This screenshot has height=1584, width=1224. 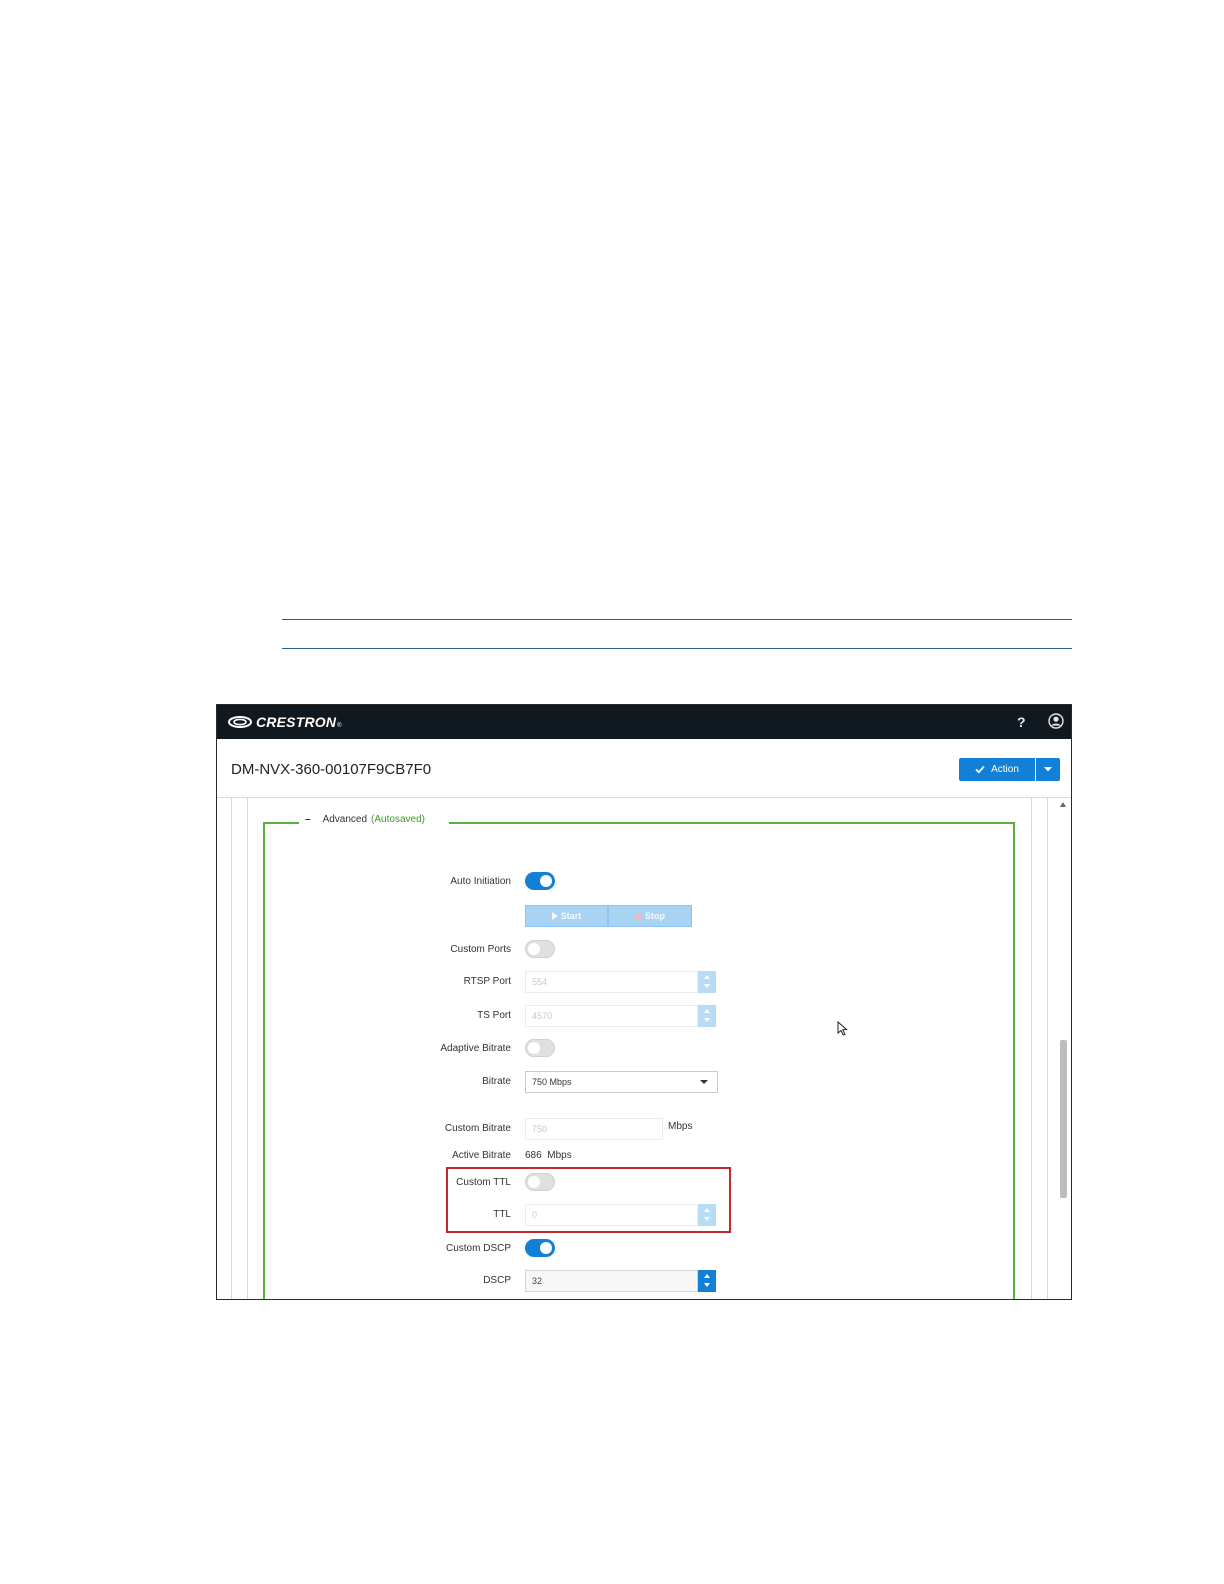 I want to click on content-divider-left, so click(x=231, y=1048).